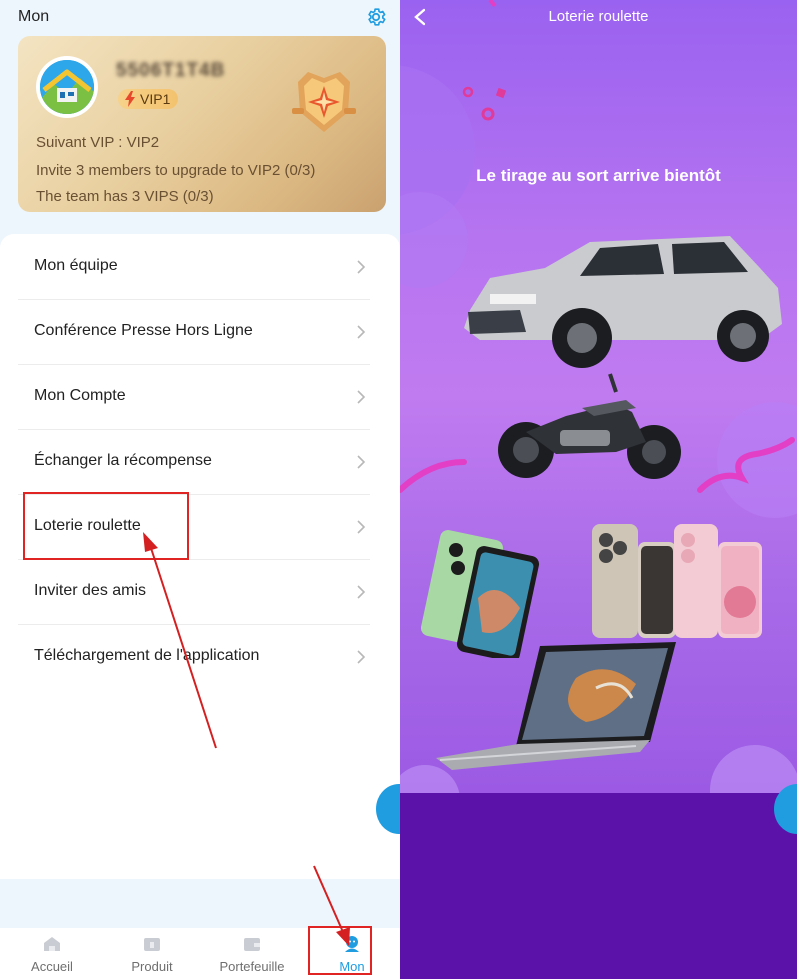  I want to click on menu-item-telechargement: Téléchargement de l'application, so click(194, 657).